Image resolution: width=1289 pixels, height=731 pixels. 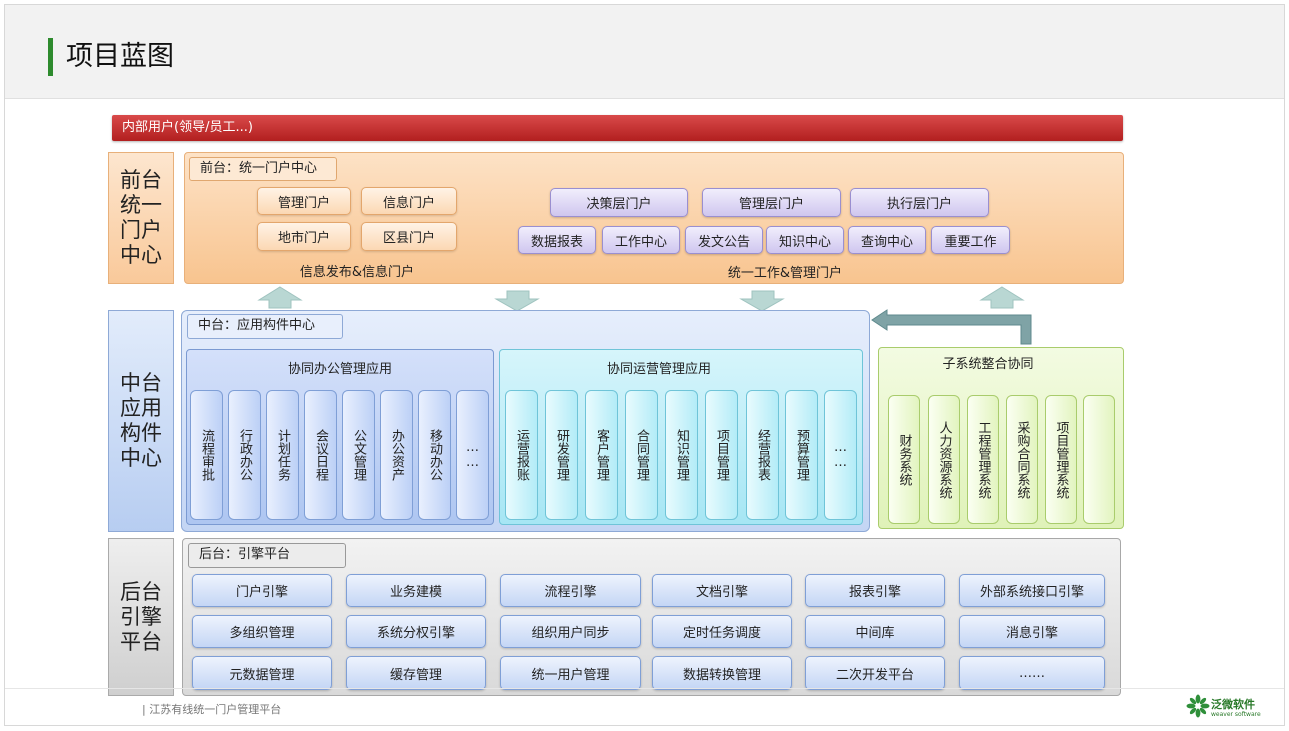 I want to click on internal-users-banner: 内部用户(领导/员工...), so click(x=617, y=128).